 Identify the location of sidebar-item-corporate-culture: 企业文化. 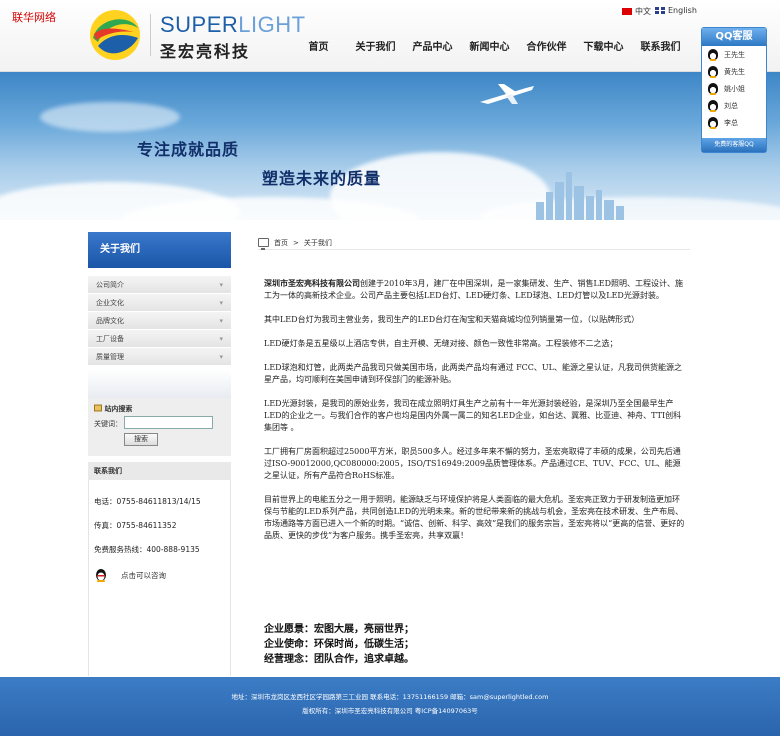
(159, 303).